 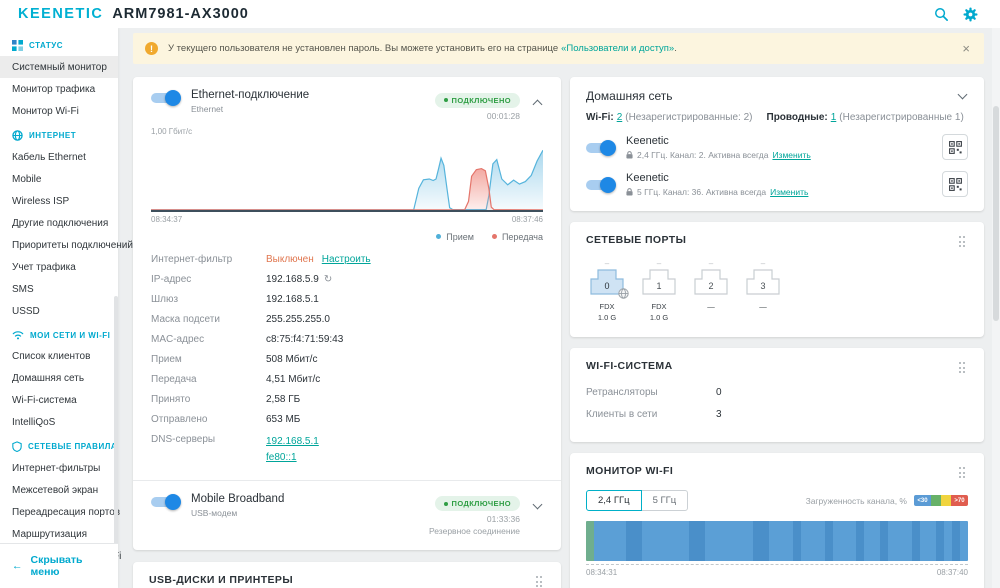 What do you see at coordinates (59, 267) in the screenshot?
I see `sidebar-item-traffic-accounting: Учет трафика` at bounding box center [59, 267].